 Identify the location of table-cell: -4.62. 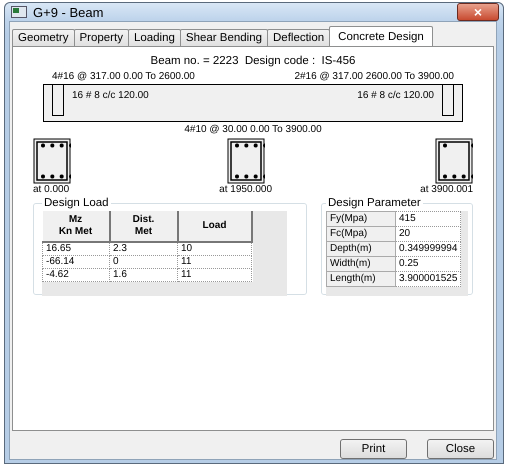
(76, 275).